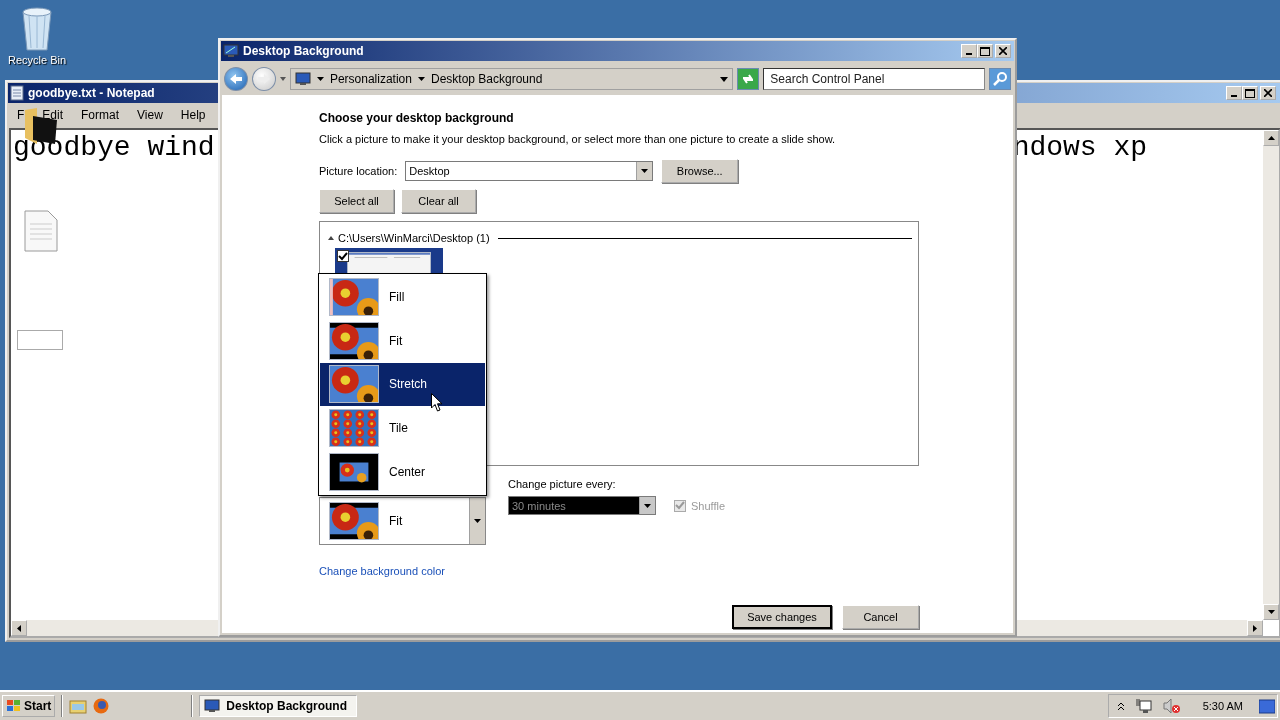 This screenshot has height=720, width=1280. What do you see at coordinates (1171, 706) in the screenshot?
I see `speaker-muted-icon` at bounding box center [1171, 706].